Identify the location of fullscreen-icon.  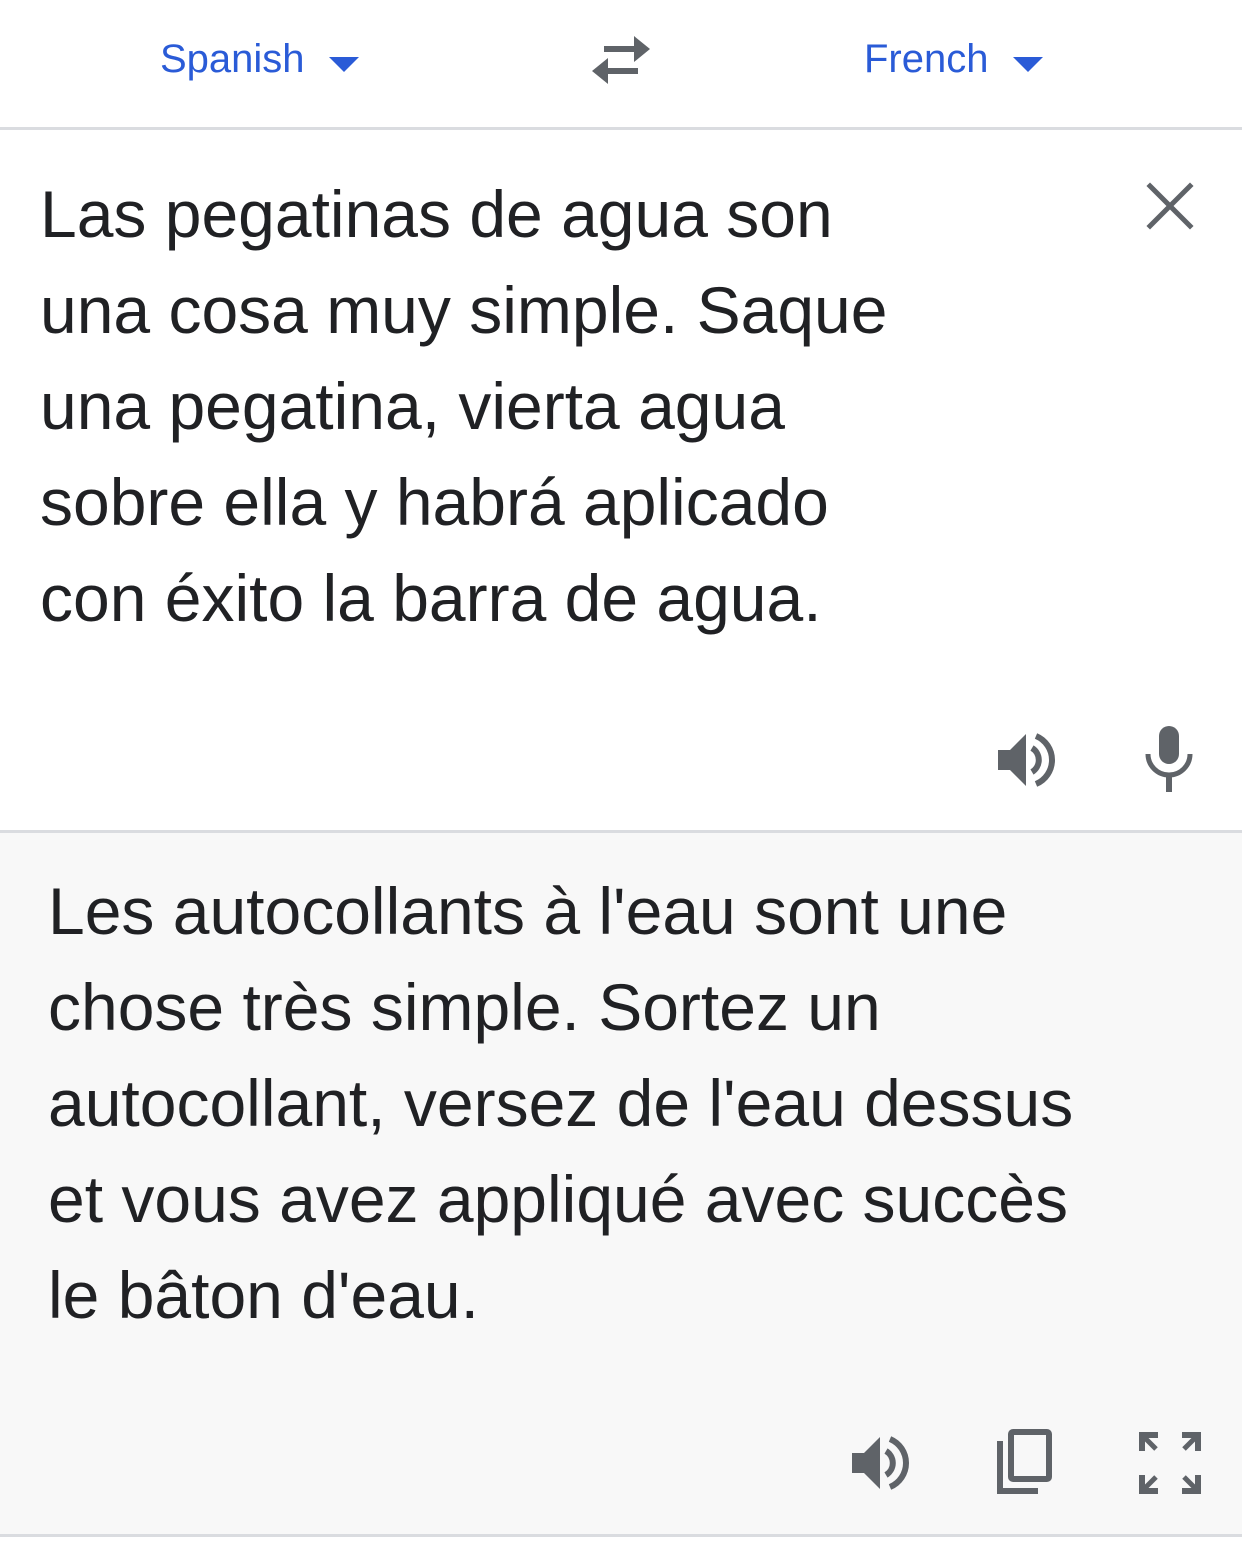
(1170, 1463).